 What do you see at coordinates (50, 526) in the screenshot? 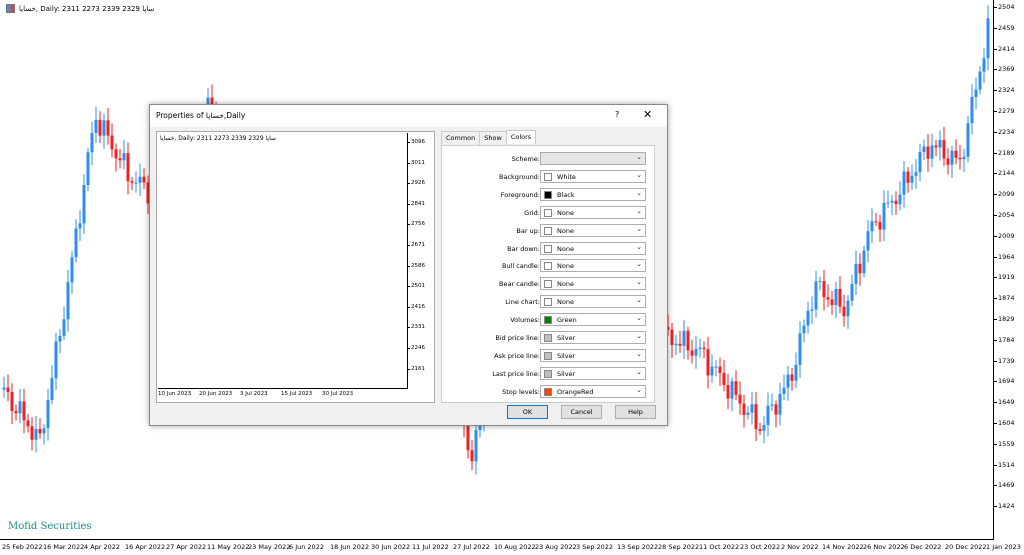
I see `broker-watermark: Mofid Securities` at bounding box center [50, 526].